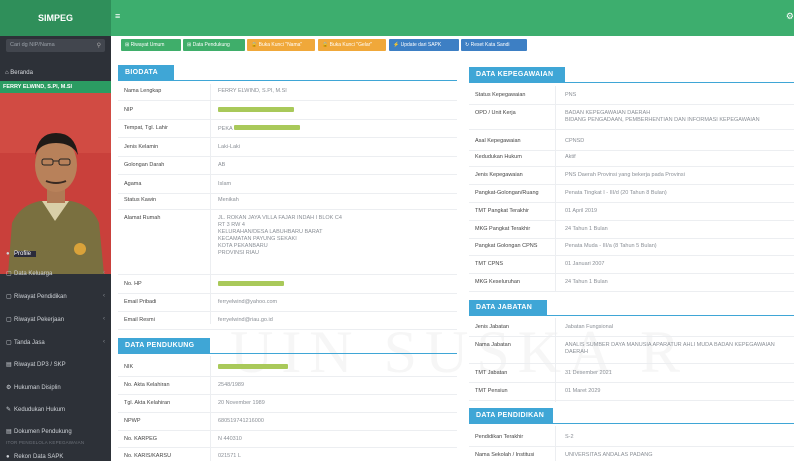 The height and width of the screenshot is (461, 794). I want to click on field-label: TMT Pensiun, so click(491, 391).